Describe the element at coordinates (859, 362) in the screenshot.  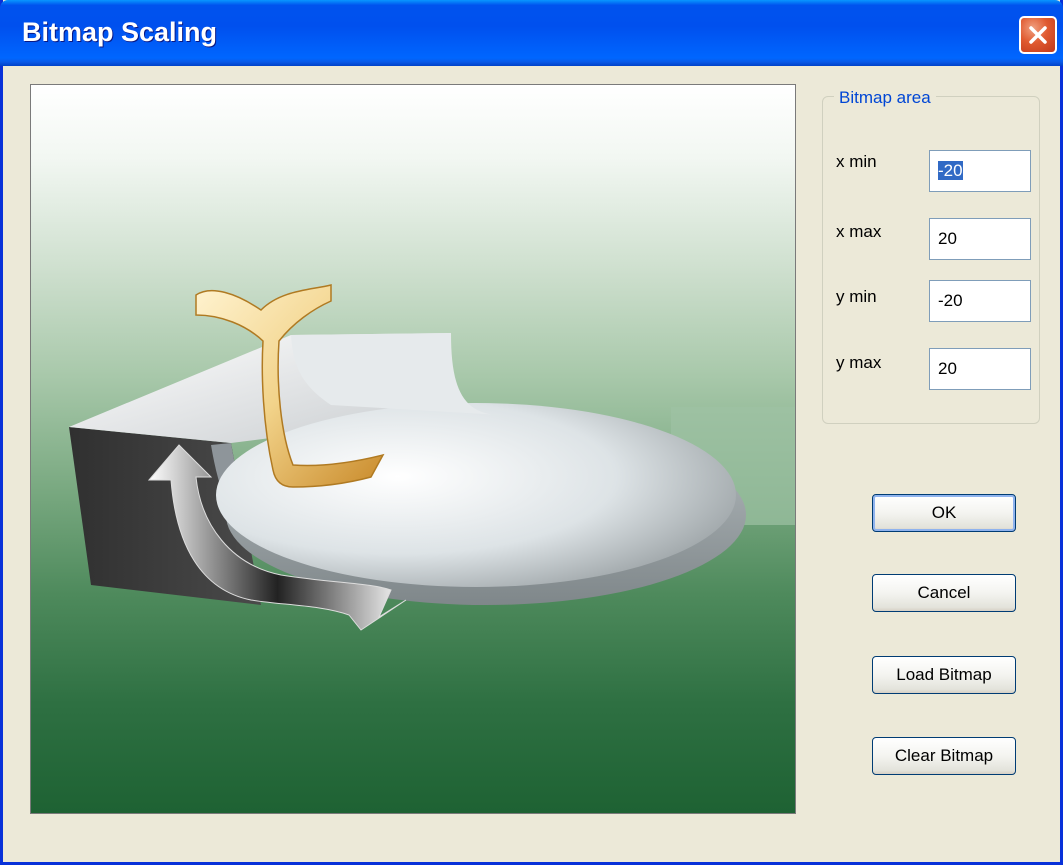
I see `y-max-label: y max` at that location.